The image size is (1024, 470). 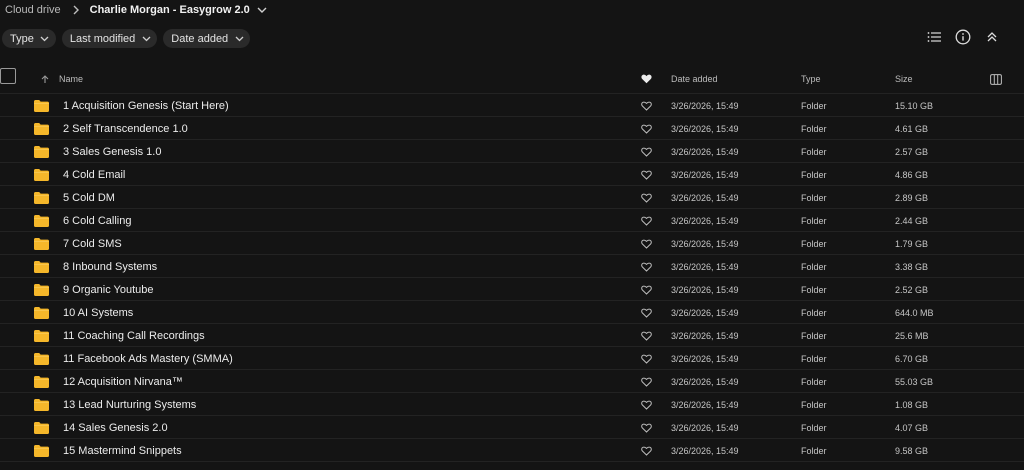 I want to click on list-view-icon, so click(x=934, y=37).